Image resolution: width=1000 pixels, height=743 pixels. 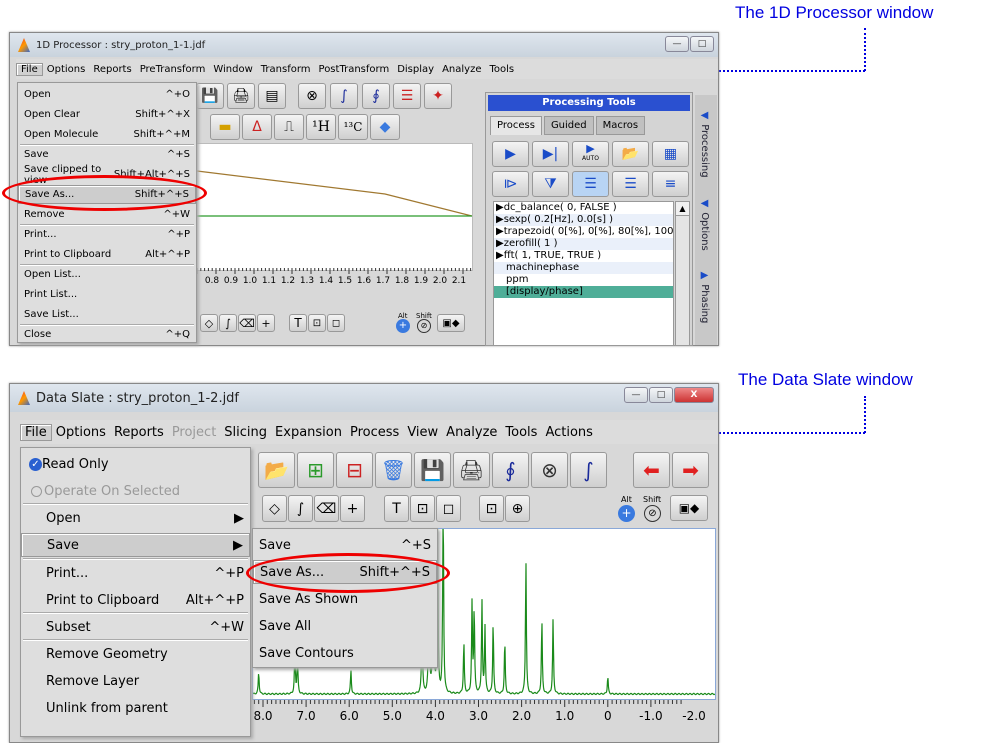 What do you see at coordinates (620, 125) in the screenshot?
I see `tab-macros: Macros` at bounding box center [620, 125].